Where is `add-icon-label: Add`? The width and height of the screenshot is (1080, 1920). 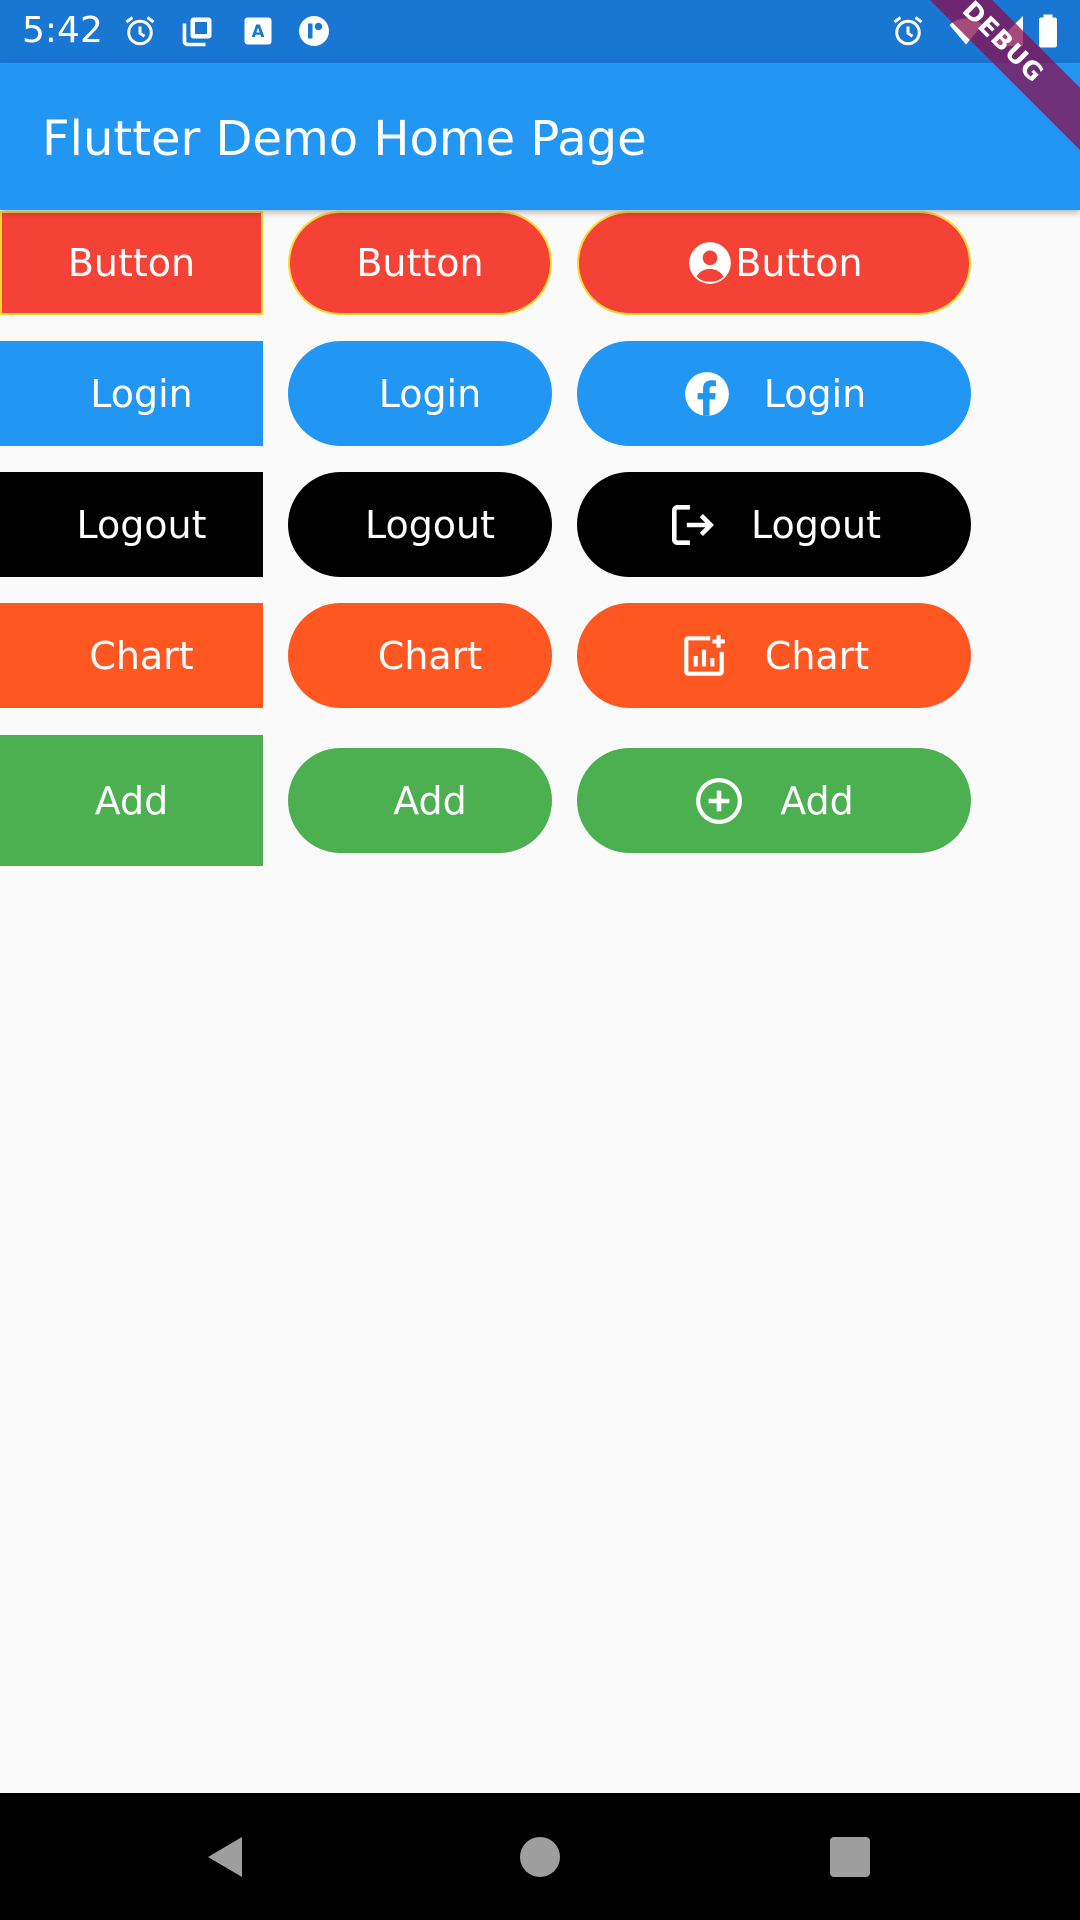
add-icon-label: Add is located at coordinates (817, 800).